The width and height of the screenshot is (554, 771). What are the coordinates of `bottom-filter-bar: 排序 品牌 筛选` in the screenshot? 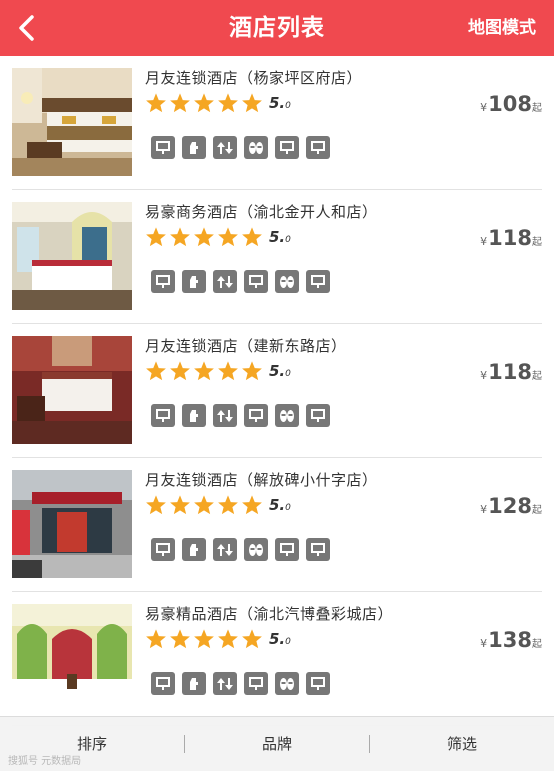 It's located at (277, 743).